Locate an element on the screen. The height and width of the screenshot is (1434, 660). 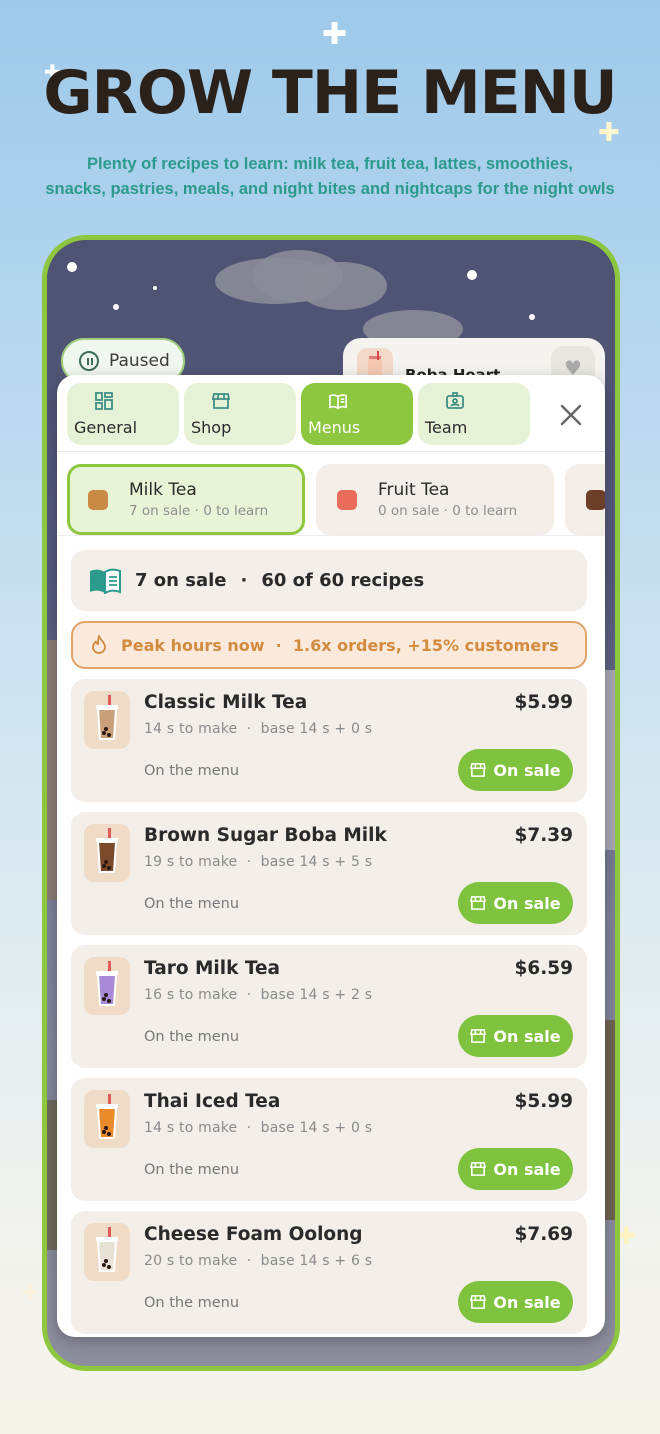
paused-label: Paused is located at coordinates (139, 361).